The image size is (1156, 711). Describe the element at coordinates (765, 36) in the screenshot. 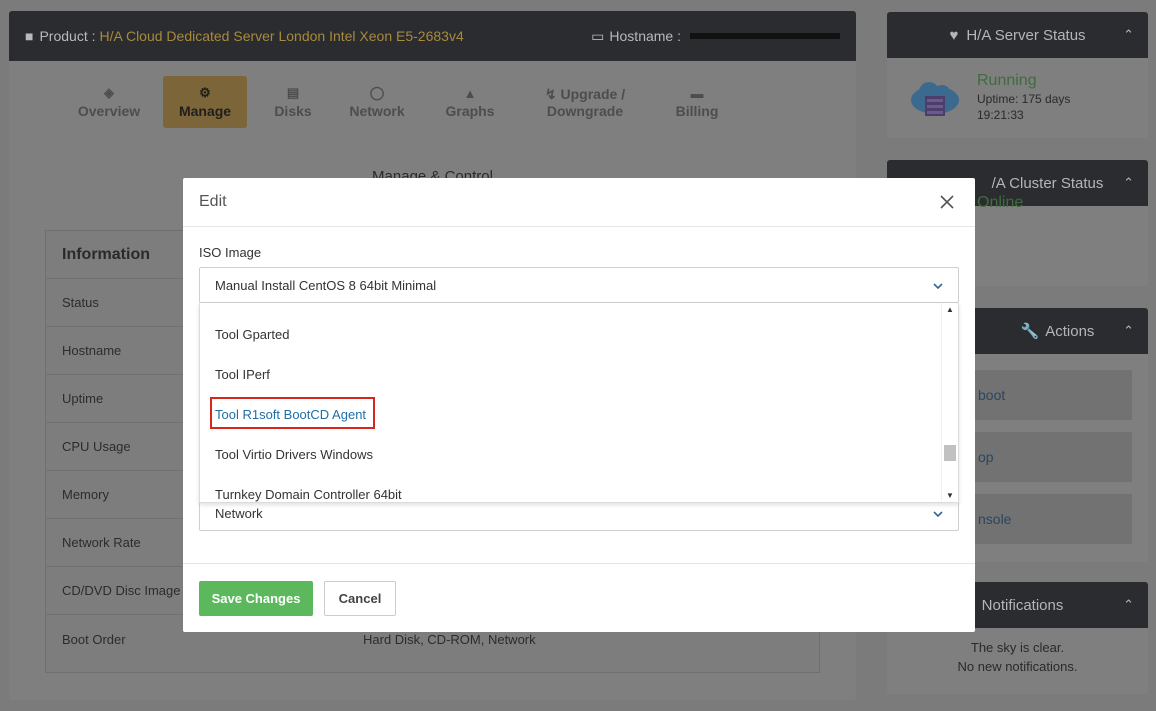

I see `hostname-redacted` at that location.